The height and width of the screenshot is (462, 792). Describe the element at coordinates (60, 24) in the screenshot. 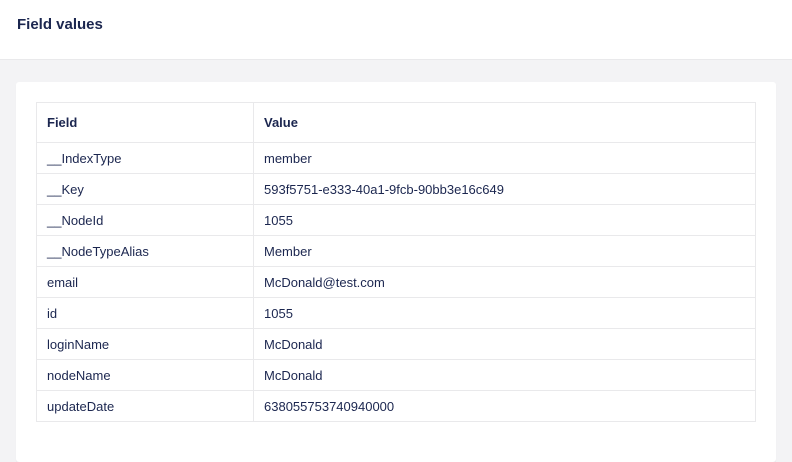

I see `page-title: Field values` at that location.